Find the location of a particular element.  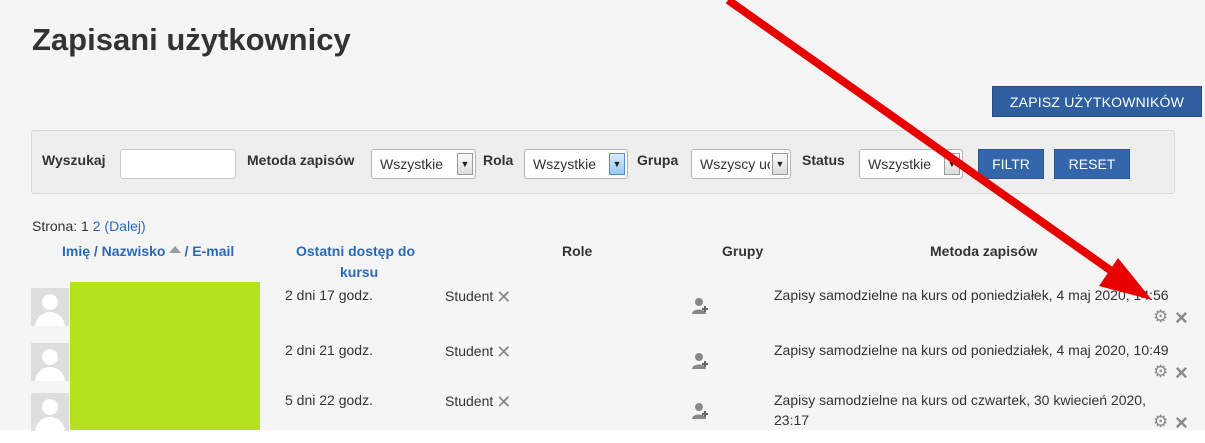

last-access: 2 dni 21 godz. is located at coordinates (329, 350).